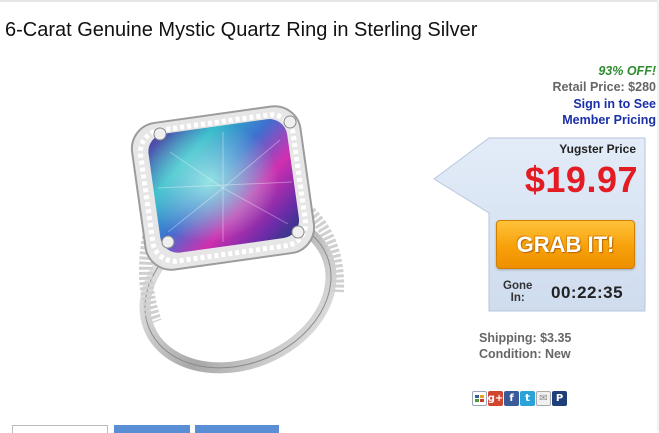 This screenshot has height=433, width=659. Describe the element at coordinates (511, 398) in the screenshot. I see `facebook-icon: f` at that location.